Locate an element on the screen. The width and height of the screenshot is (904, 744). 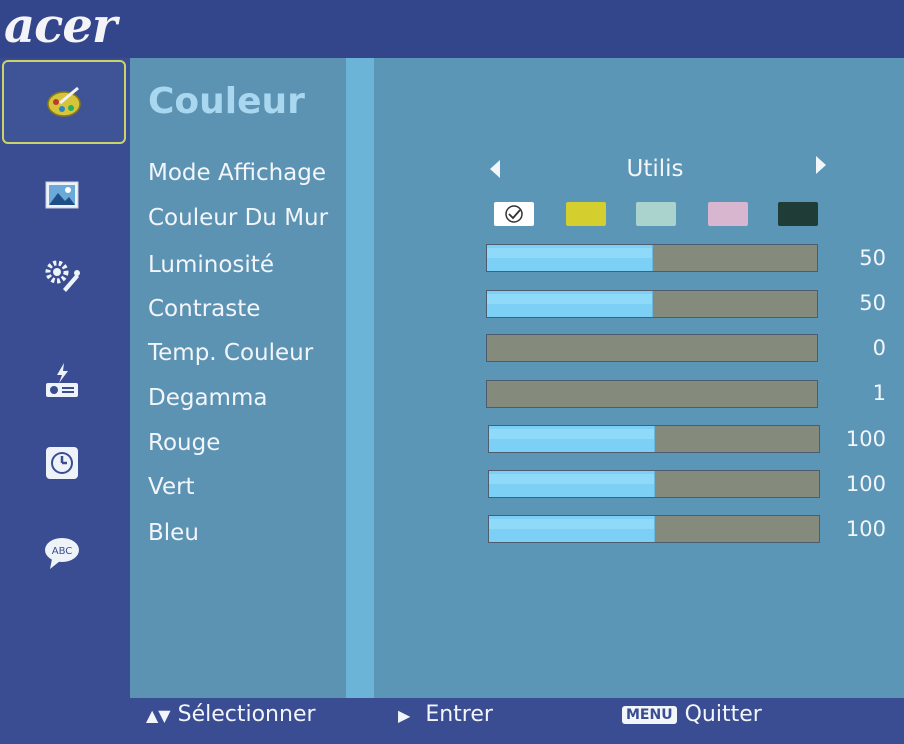
vert-slider is located at coordinates (654, 484).